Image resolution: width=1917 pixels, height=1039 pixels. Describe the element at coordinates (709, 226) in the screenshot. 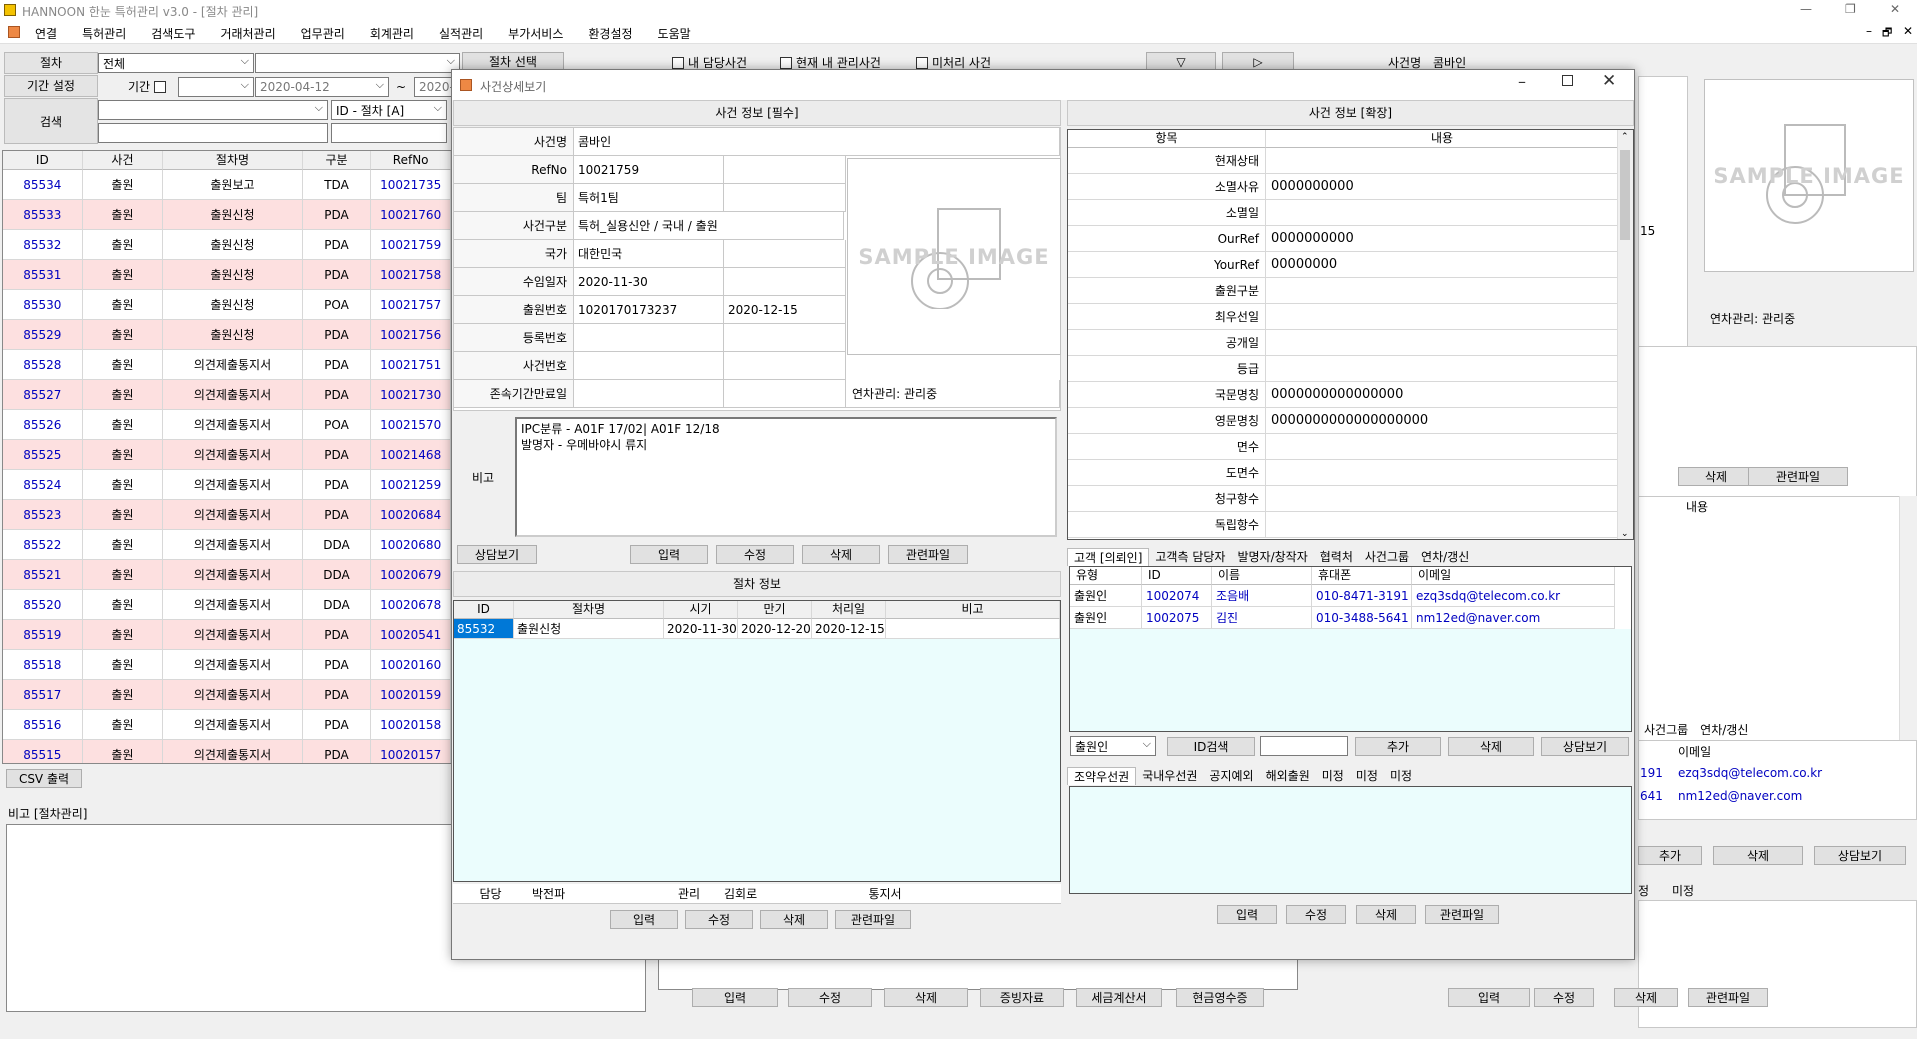

I see `field-value: 특허_실용신안 / 국내 / 출원` at that location.